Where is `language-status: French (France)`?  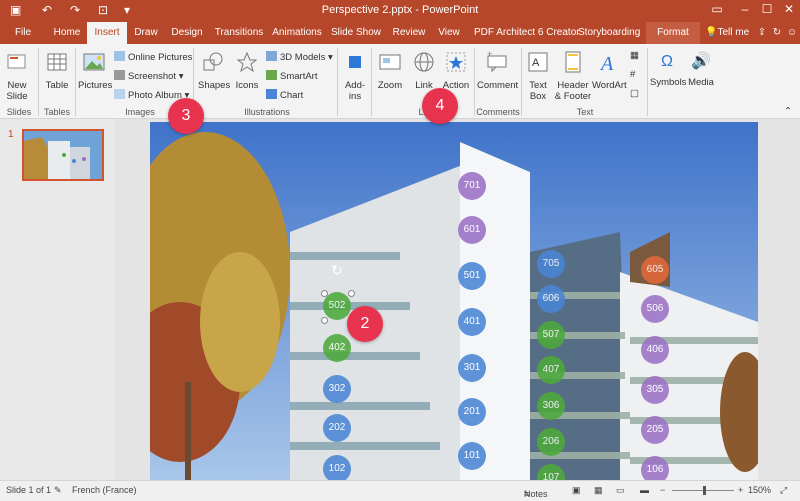 language-status: French (France) is located at coordinates (104, 490).